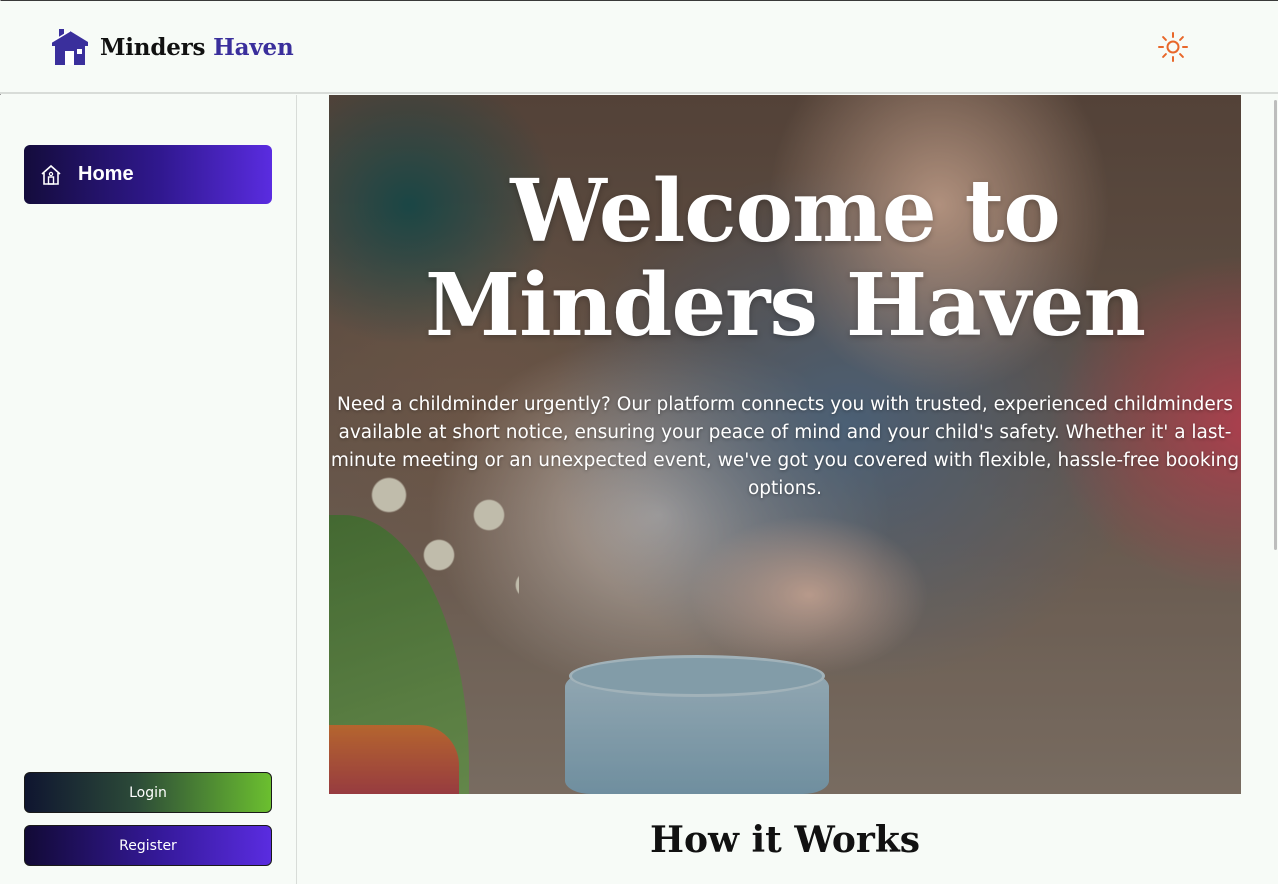  I want to click on page-scrollbar, so click(1275, 325).